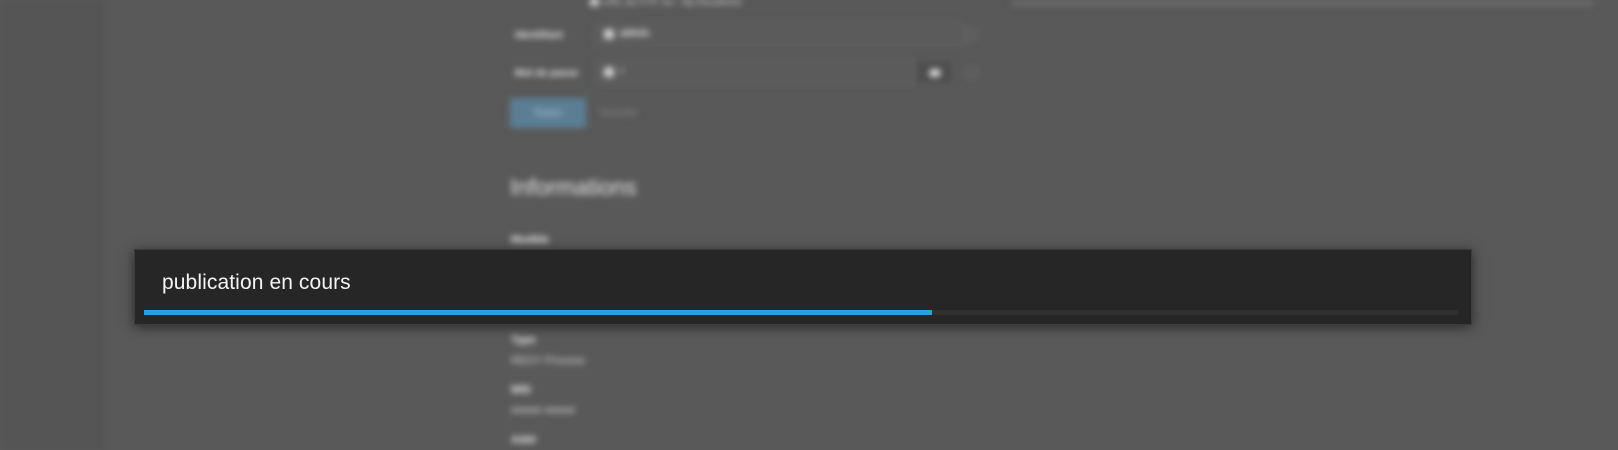 This screenshot has width=1618, height=450. What do you see at coordinates (609, 34) in the screenshot?
I see `user-icon` at bounding box center [609, 34].